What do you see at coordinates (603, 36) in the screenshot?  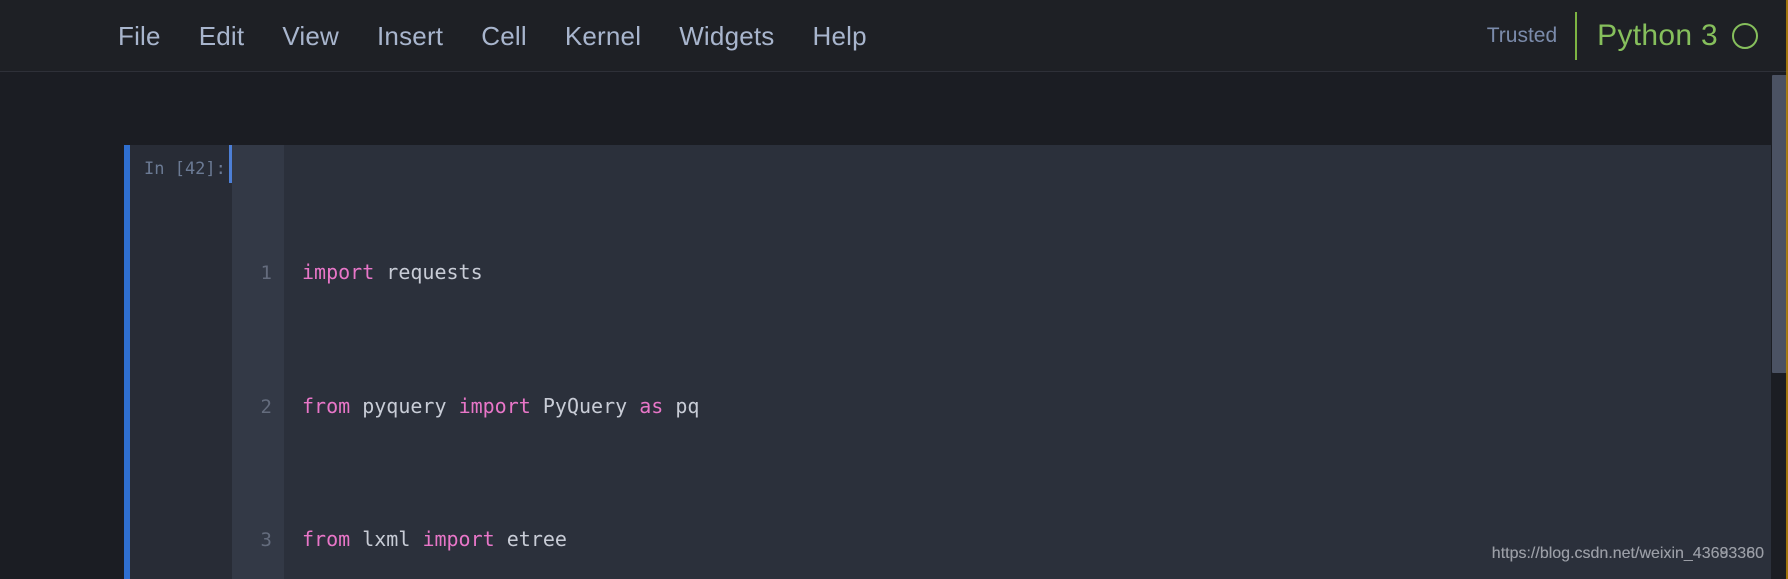 I see `menu-item-kernel: Kernel` at bounding box center [603, 36].